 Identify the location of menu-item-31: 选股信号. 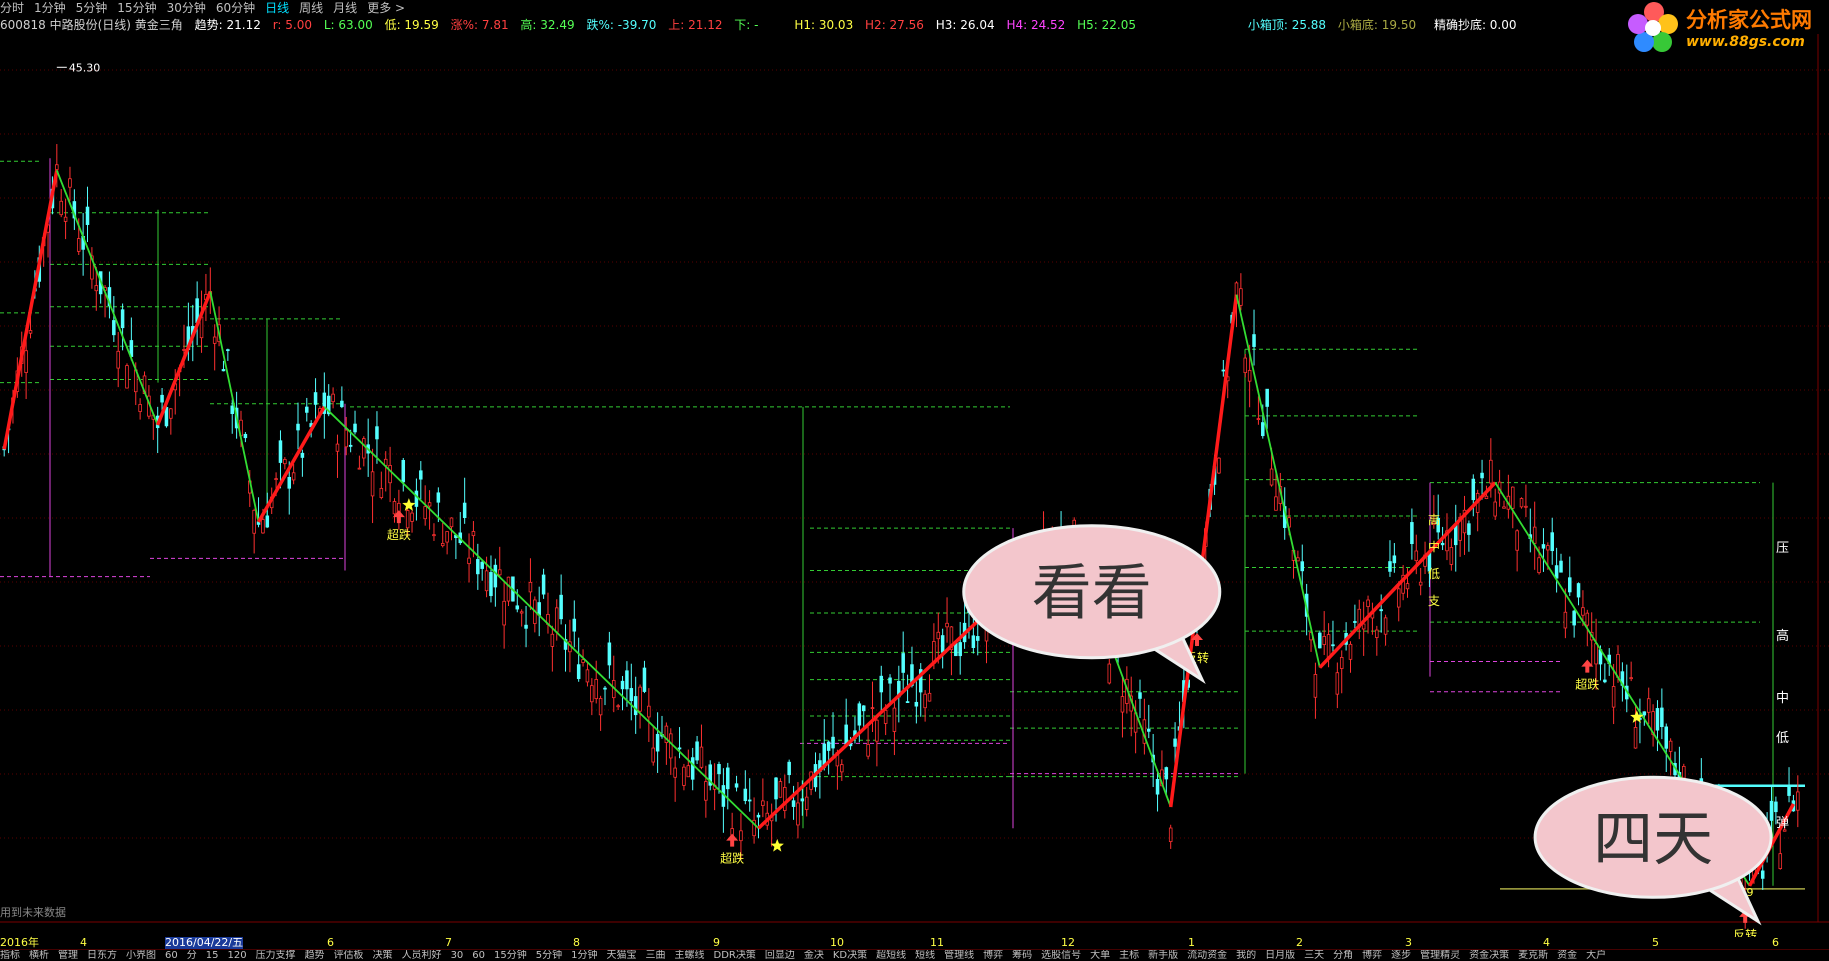
(1061, 955).